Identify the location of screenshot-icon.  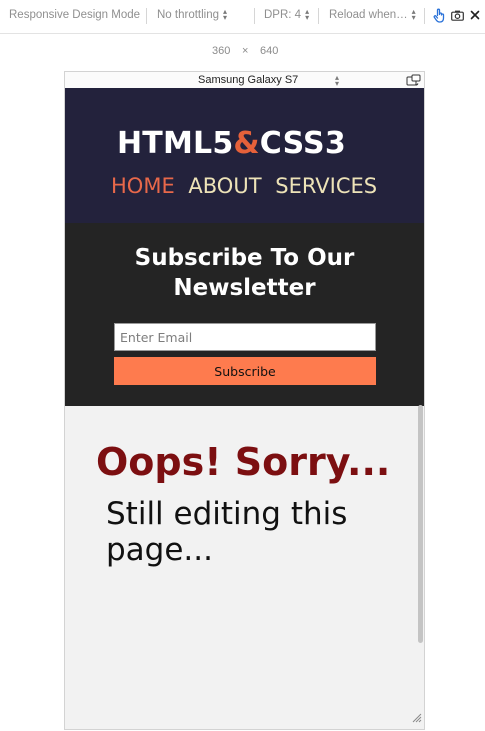
(457, 17).